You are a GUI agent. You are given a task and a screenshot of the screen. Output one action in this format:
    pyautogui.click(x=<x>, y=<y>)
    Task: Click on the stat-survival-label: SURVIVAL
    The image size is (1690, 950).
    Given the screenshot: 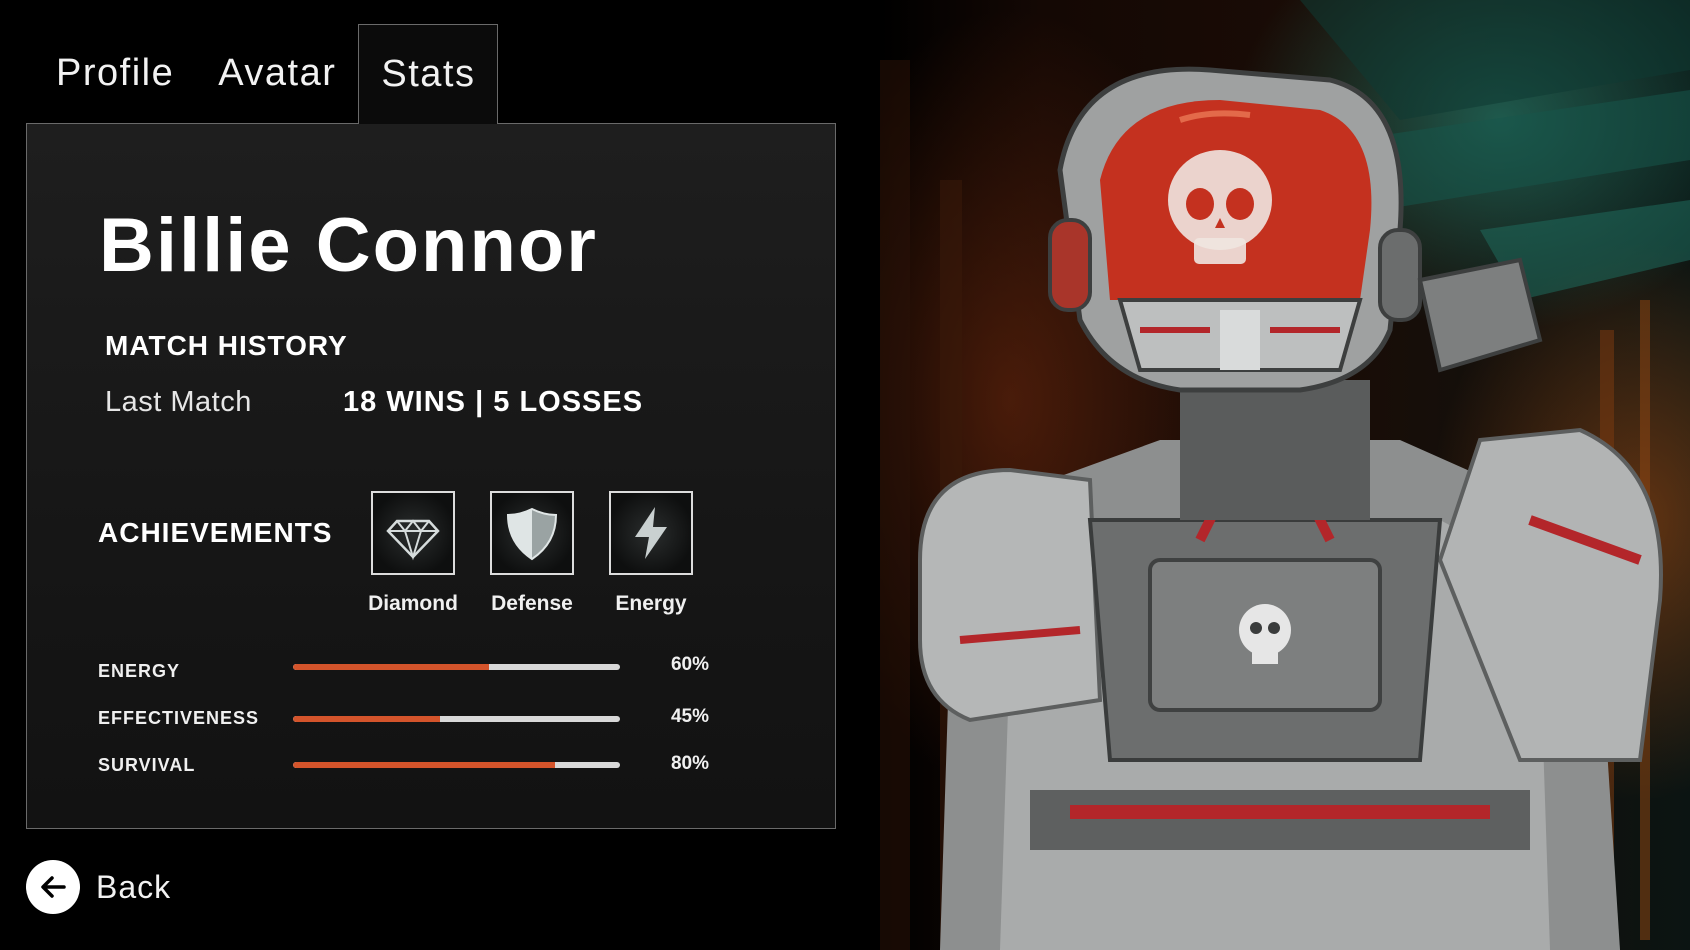 What is the action you would take?
    pyautogui.click(x=147, y=765)
    